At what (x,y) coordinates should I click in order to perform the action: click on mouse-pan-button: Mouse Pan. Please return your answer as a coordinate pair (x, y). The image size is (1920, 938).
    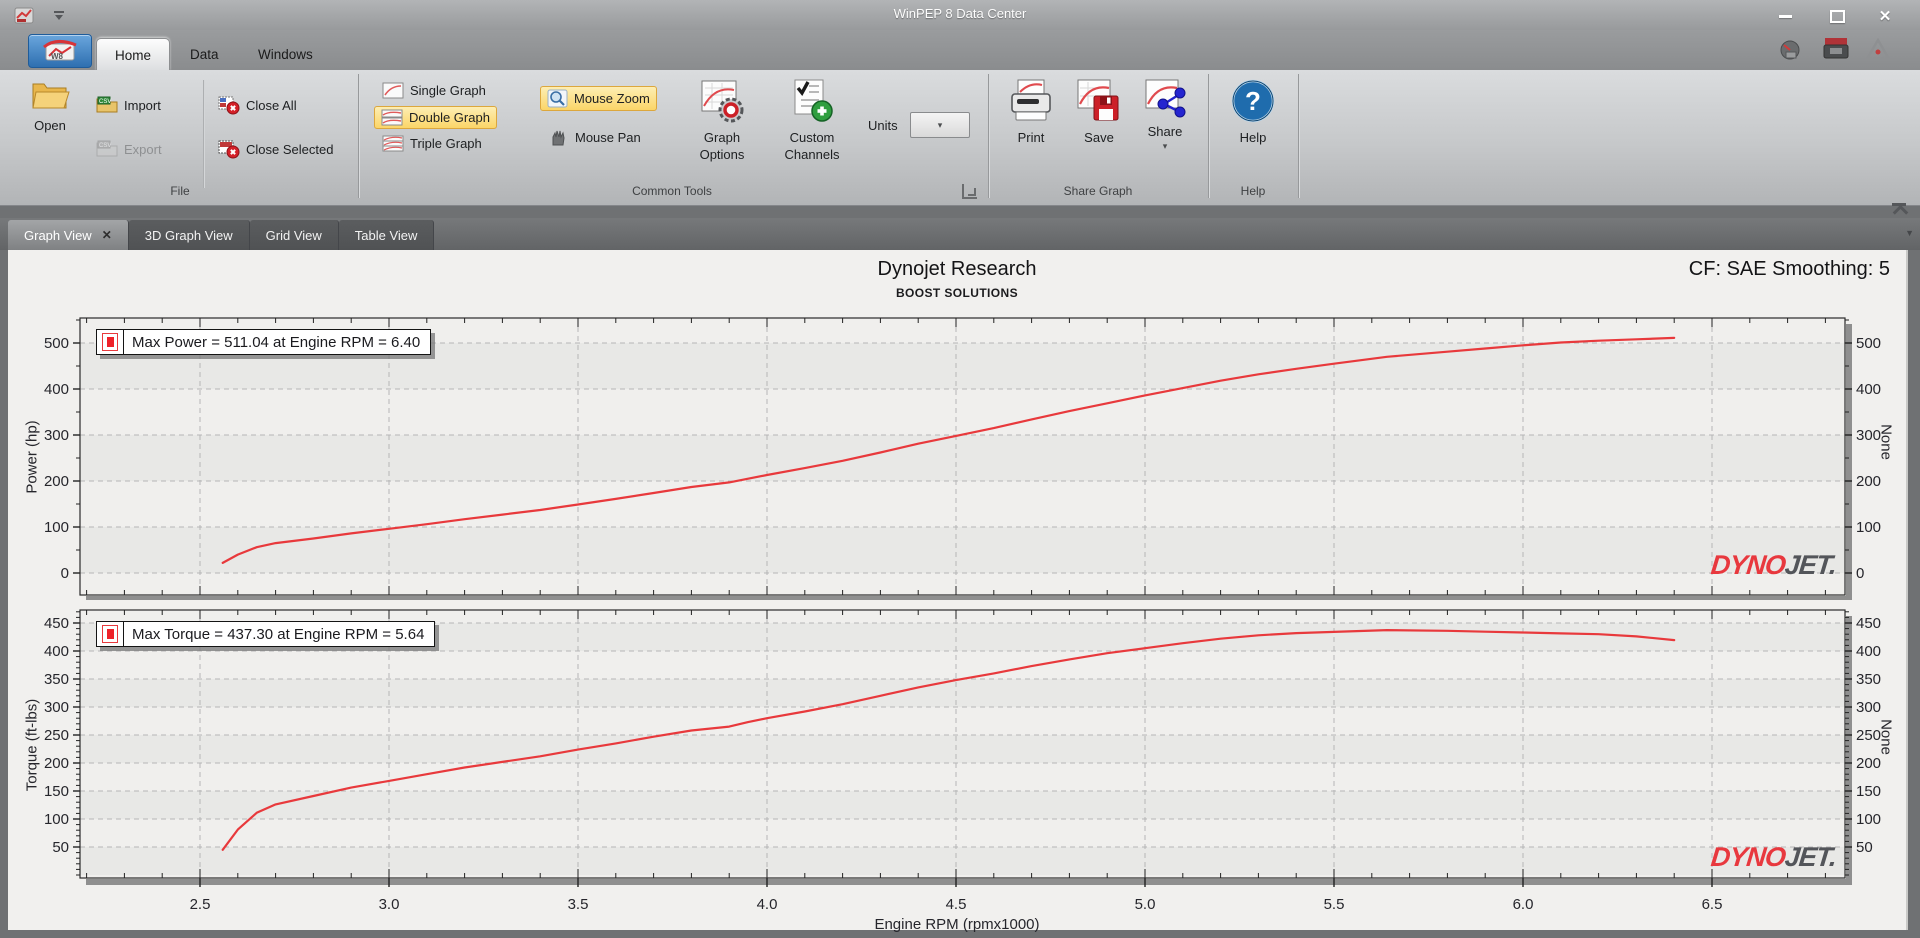
    Looking at the image, I should click on (594, 137).